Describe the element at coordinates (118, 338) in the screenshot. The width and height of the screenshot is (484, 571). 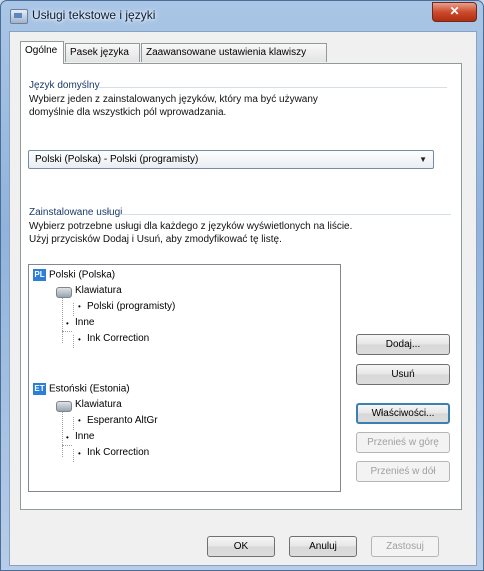
I see `tree-item-ink-correction-pl: Ink Correction` at that location.